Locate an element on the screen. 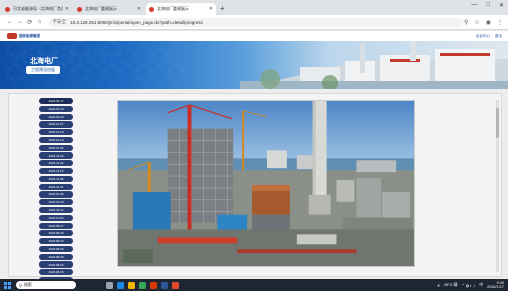 The image size is (508, 291). logo-text: 国家能源集团 is located at coordinates (29, 35).